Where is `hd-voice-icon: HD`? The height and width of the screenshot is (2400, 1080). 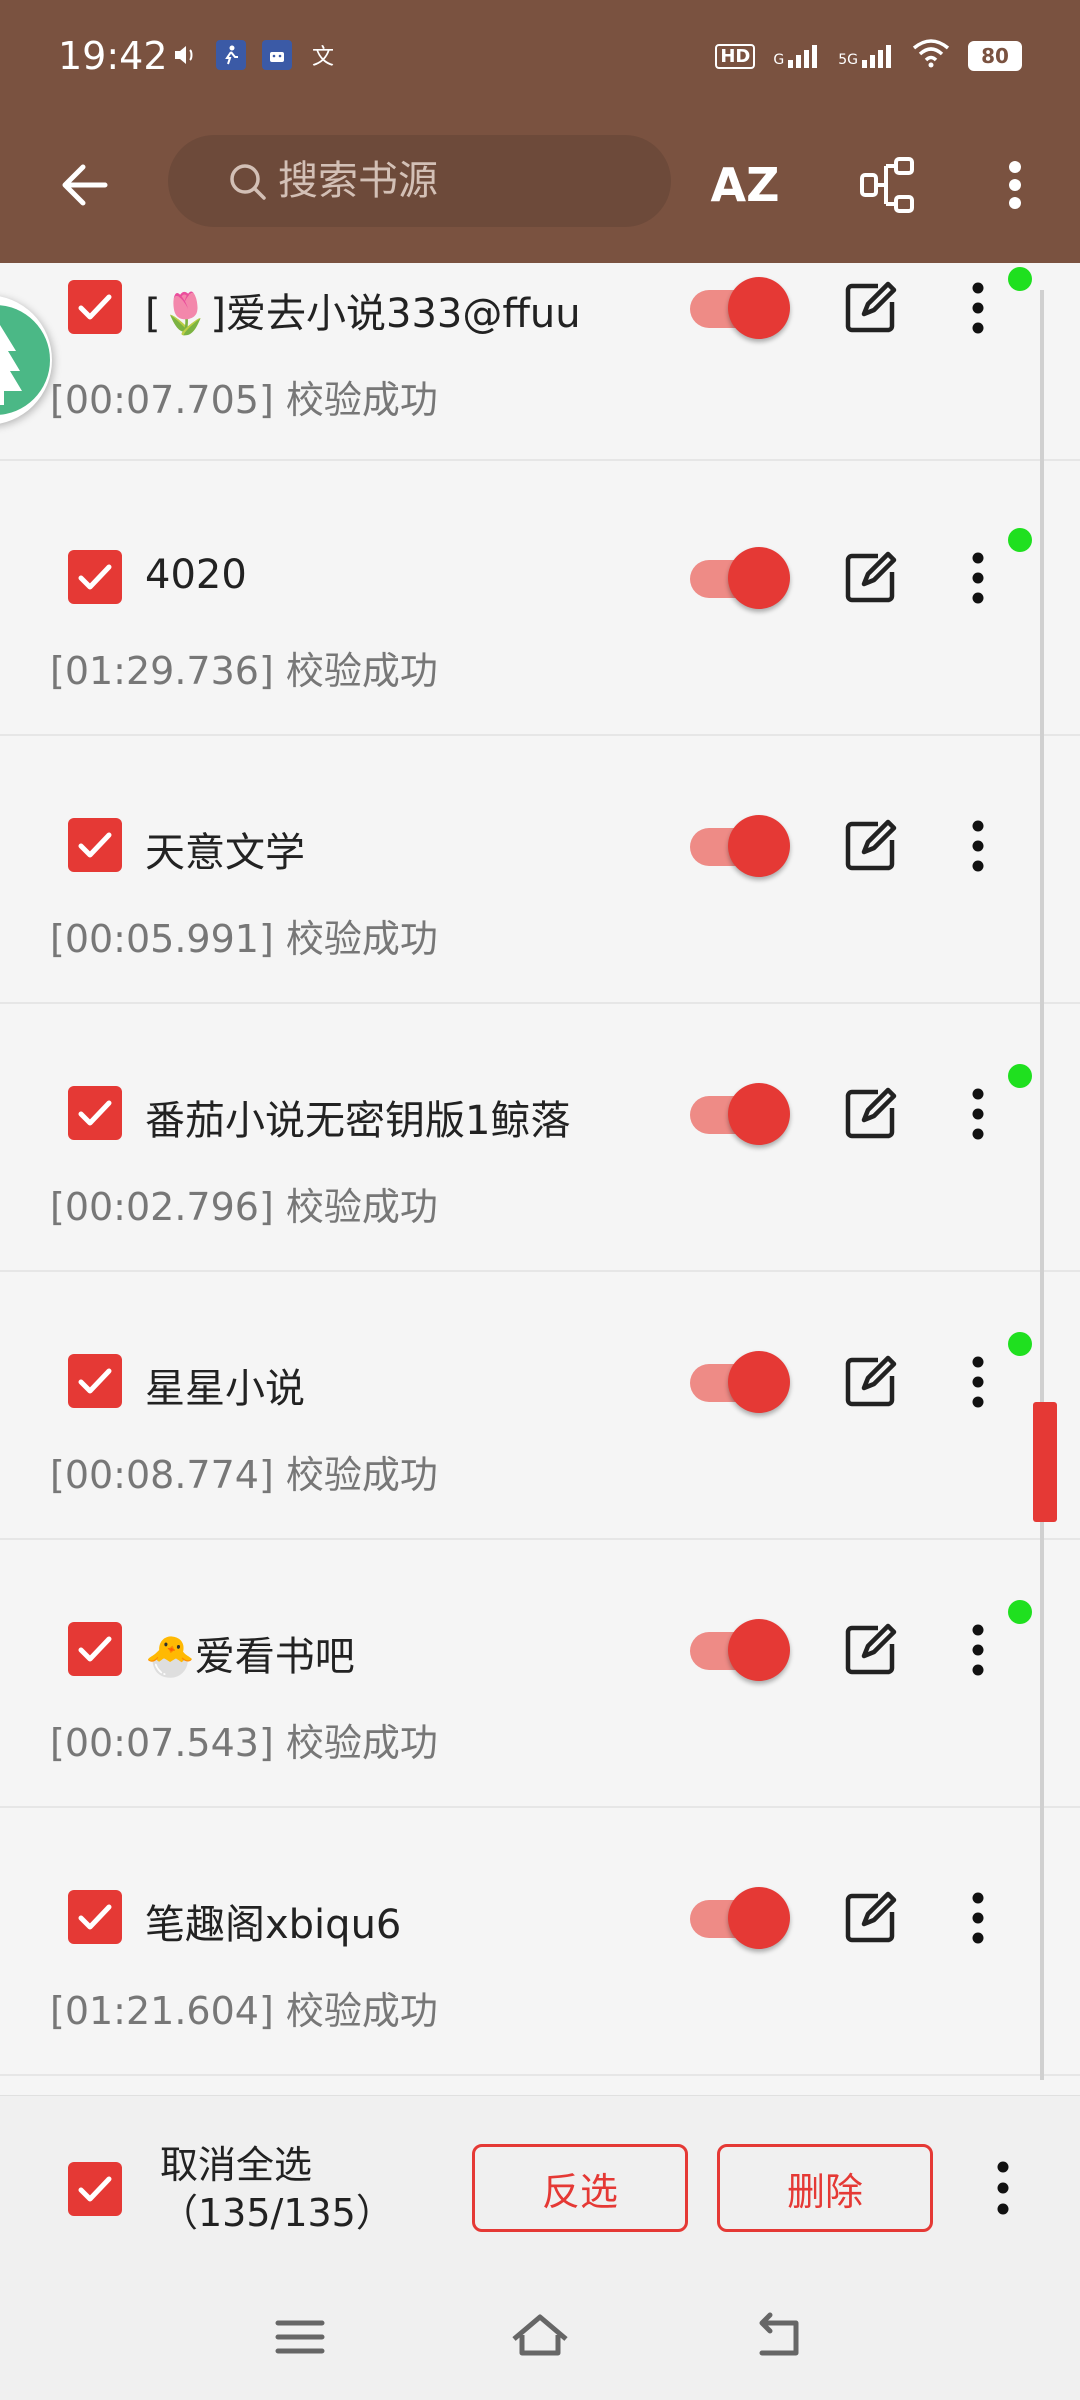
hd-voice-icon: HD is located at coordinates (735, 56).